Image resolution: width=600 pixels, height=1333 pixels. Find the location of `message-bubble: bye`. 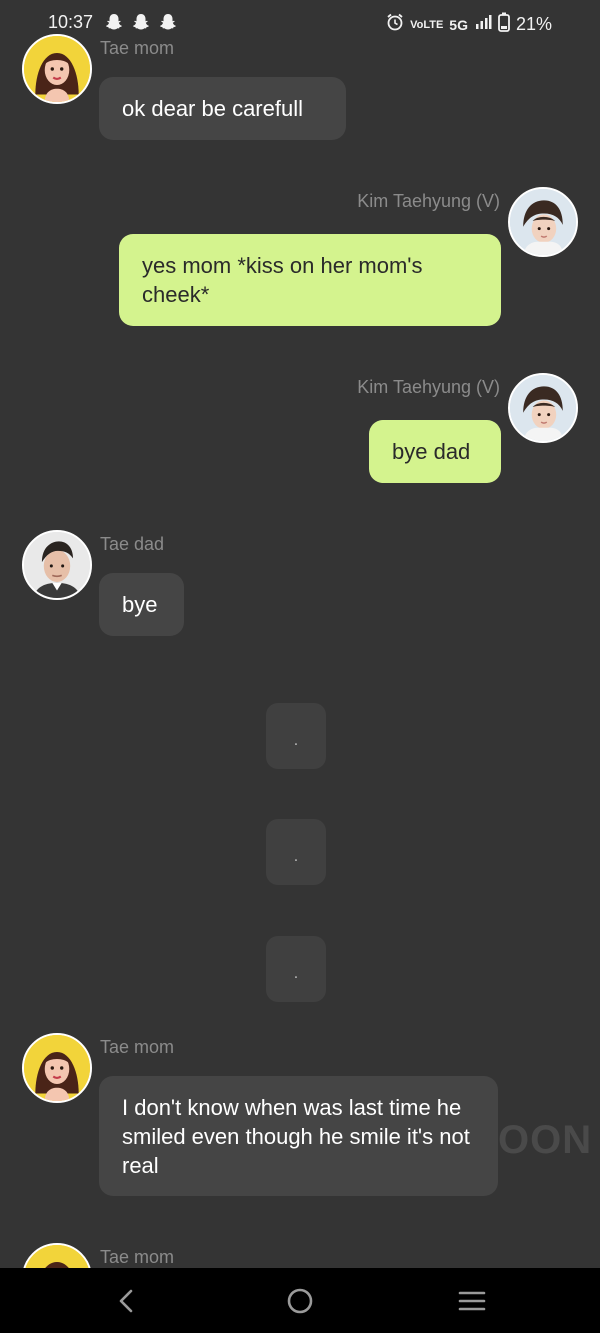

message-bubble: bye is located at coordinates (141, 604).